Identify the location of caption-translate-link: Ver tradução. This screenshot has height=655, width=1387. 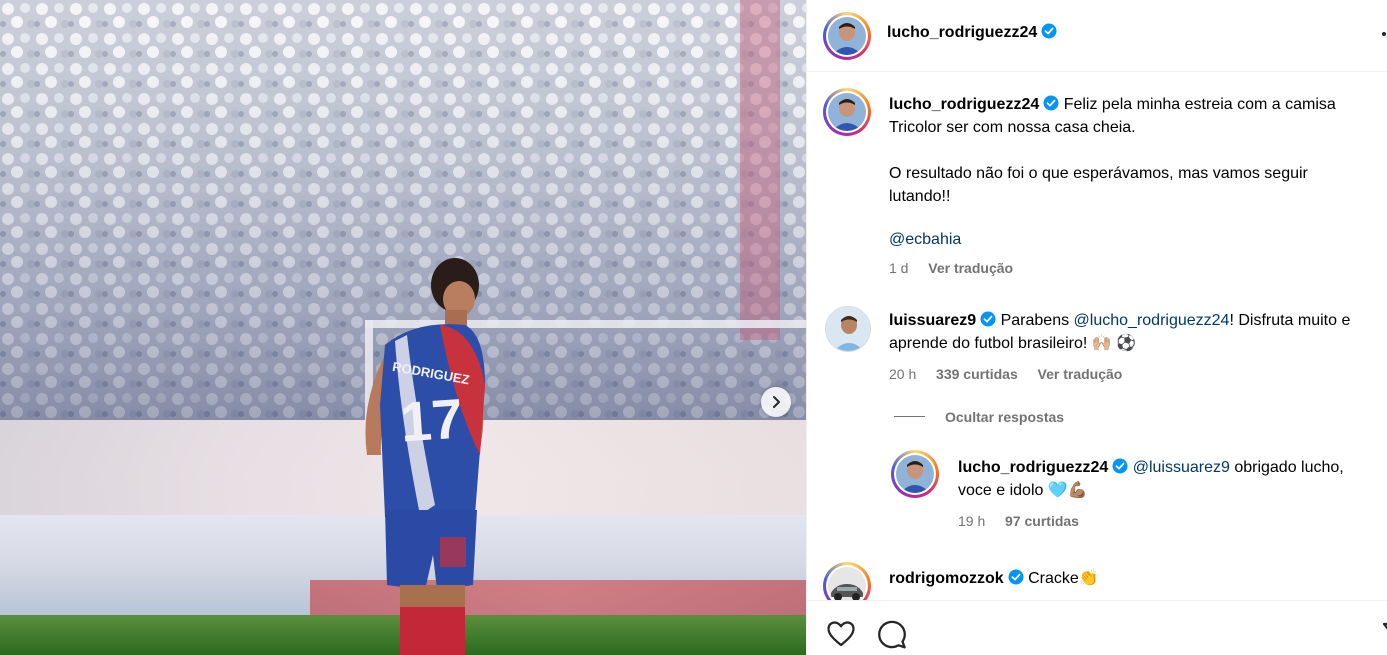
(970, 268).